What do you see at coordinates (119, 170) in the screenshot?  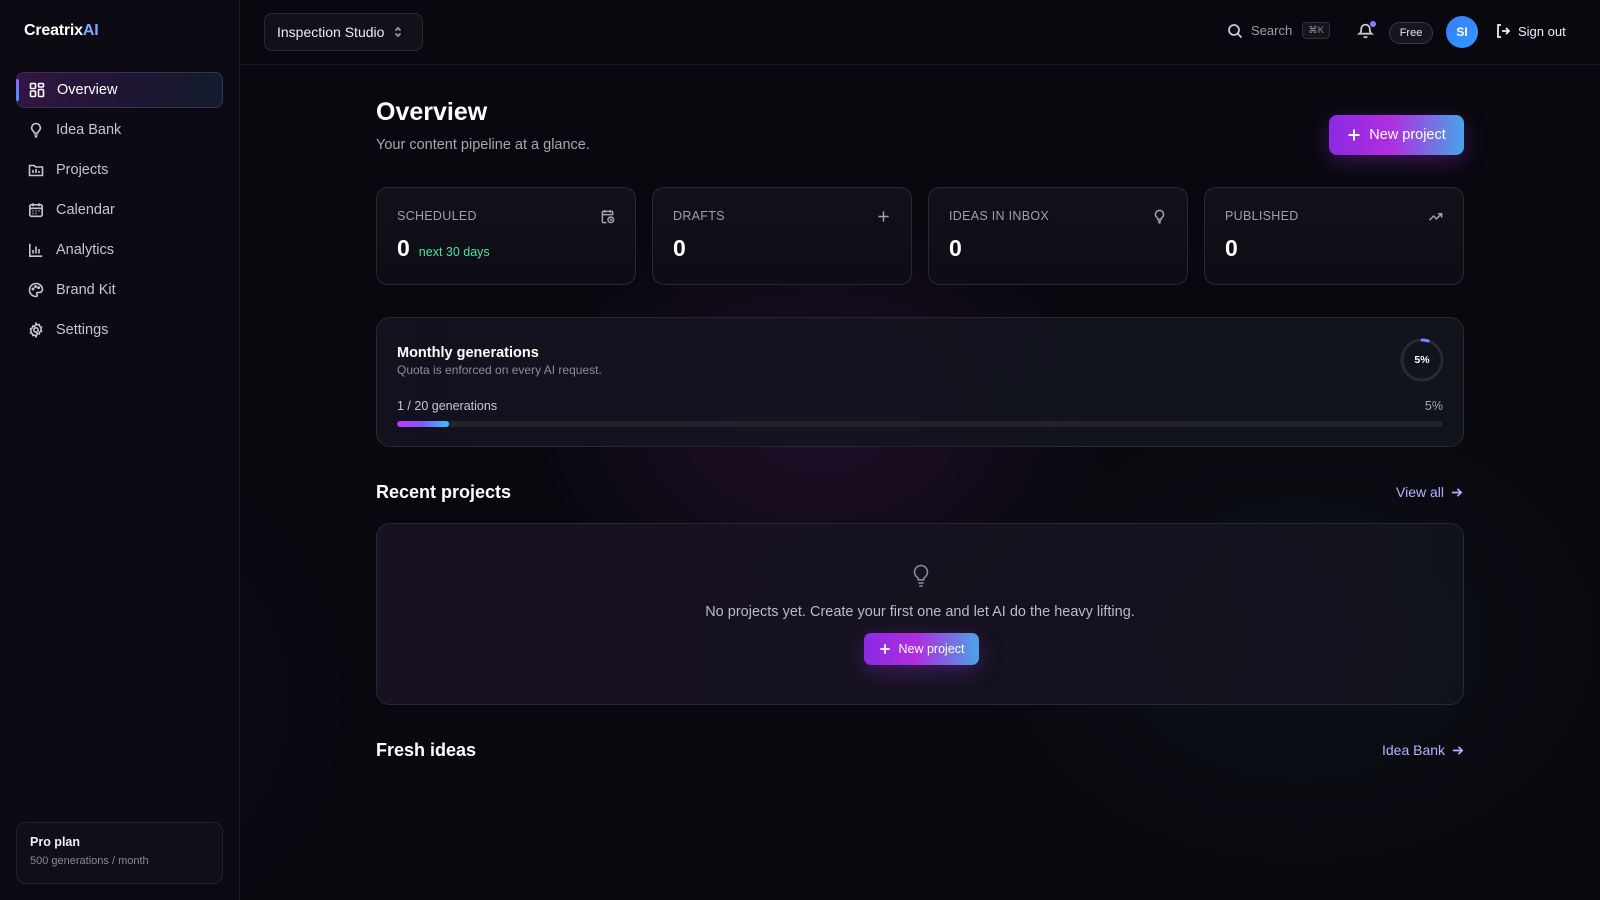 I see `sidebar-item-projects: Projects` at bounding box center [119, 170].